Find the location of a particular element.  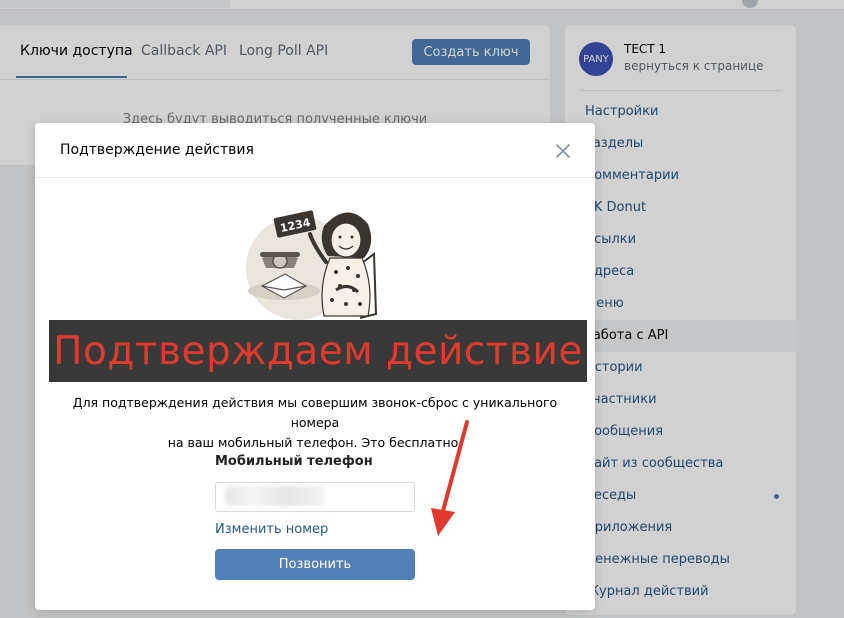

close-button is located at coordinates (563, 151).